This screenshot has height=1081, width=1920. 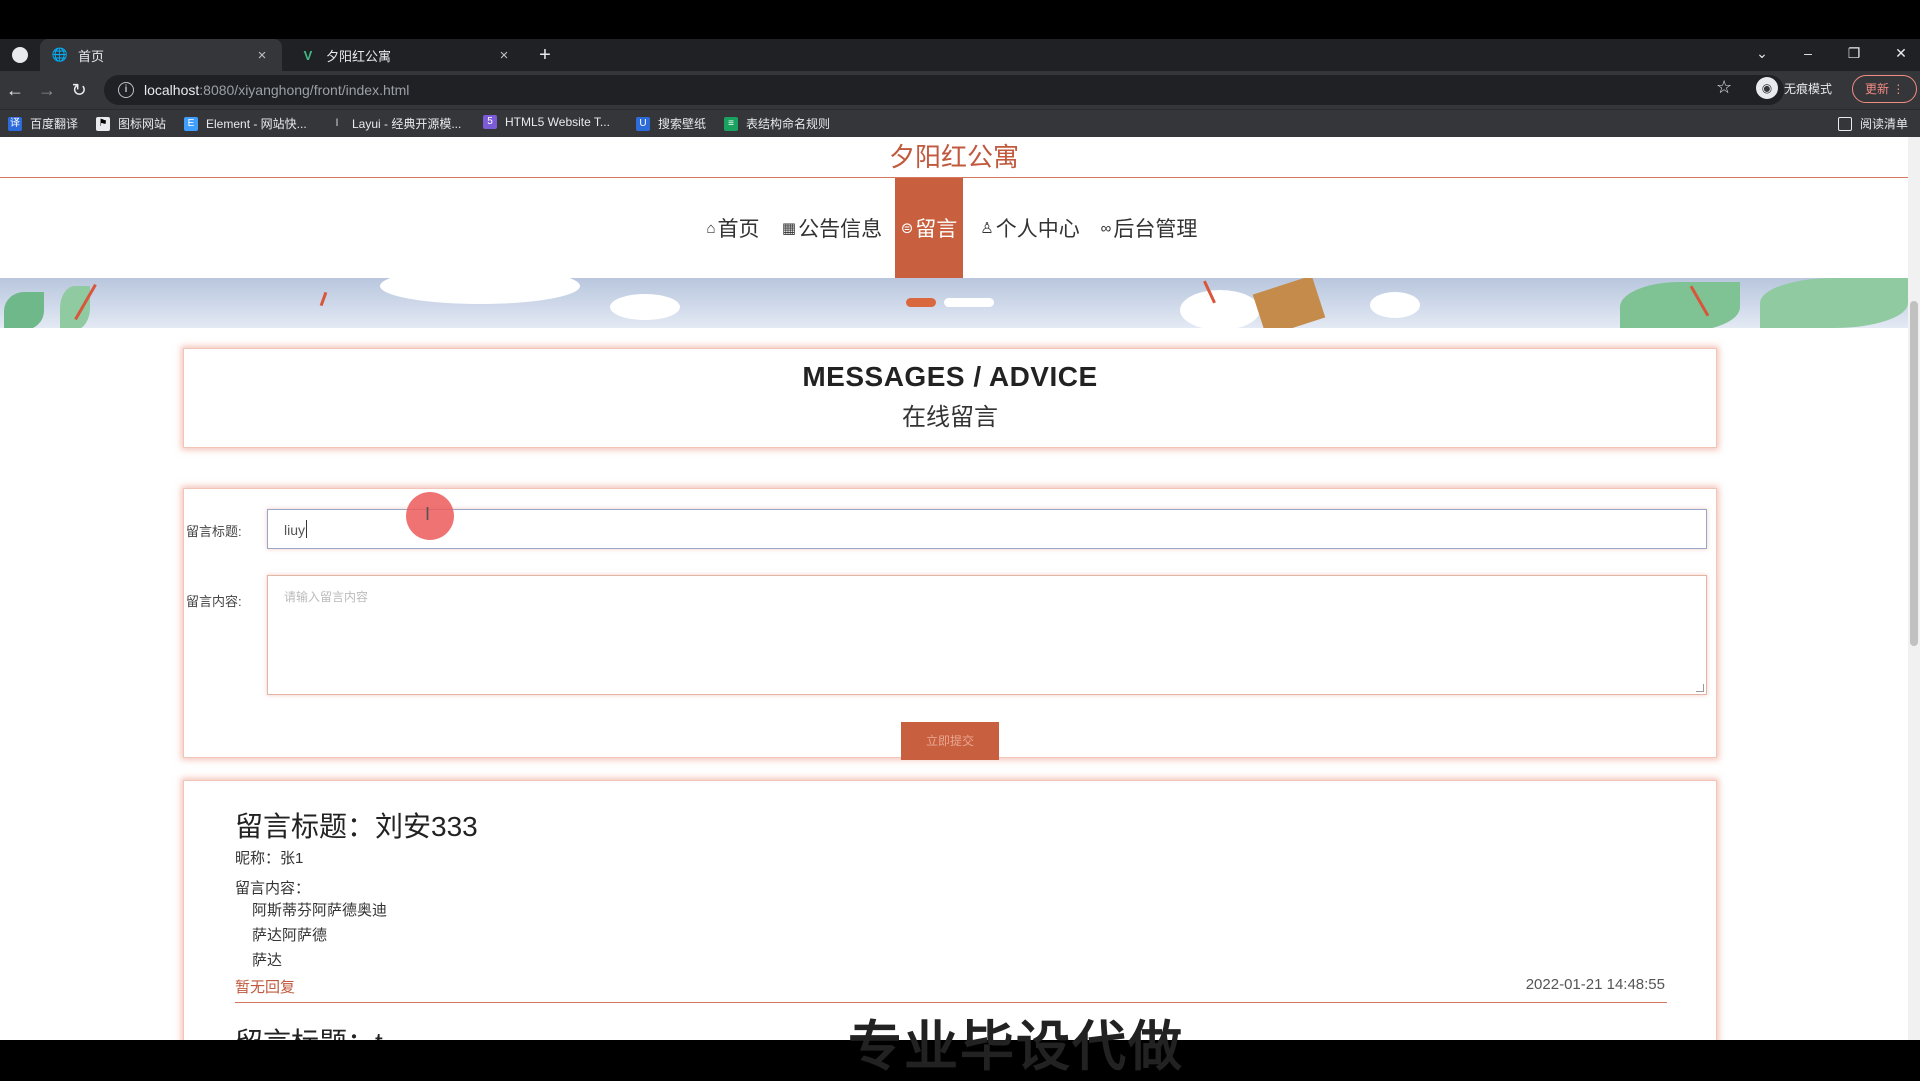 What do you see at coordinates (273, 888) in the screenshot?
I see `message-content-label: 留言内容：` at bounding box center [273, 888].